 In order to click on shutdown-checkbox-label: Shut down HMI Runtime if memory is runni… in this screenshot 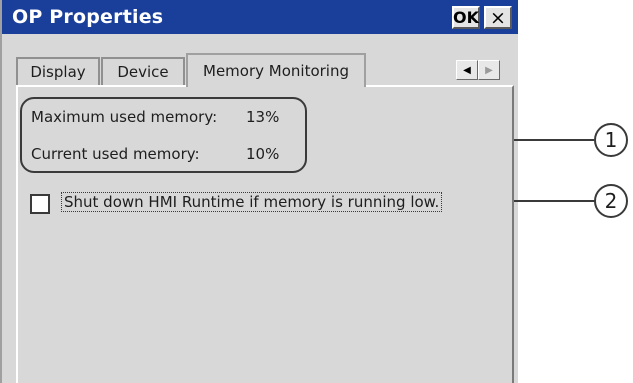, I will do `click(252, 202)`.